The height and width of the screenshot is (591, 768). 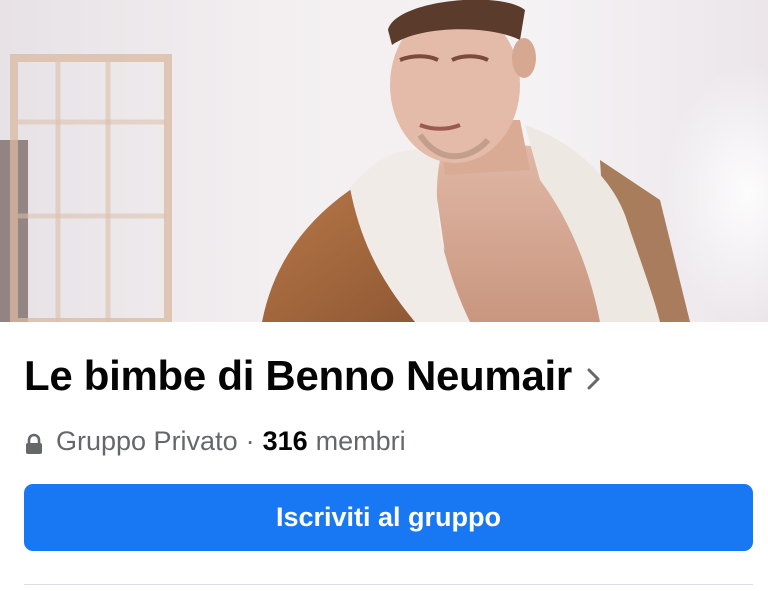 What do you see at coordinates (298, 376) in the screenshot?
I see `group-title: Le bimbe di Benno Neumair` at bounding box center [298, 376].